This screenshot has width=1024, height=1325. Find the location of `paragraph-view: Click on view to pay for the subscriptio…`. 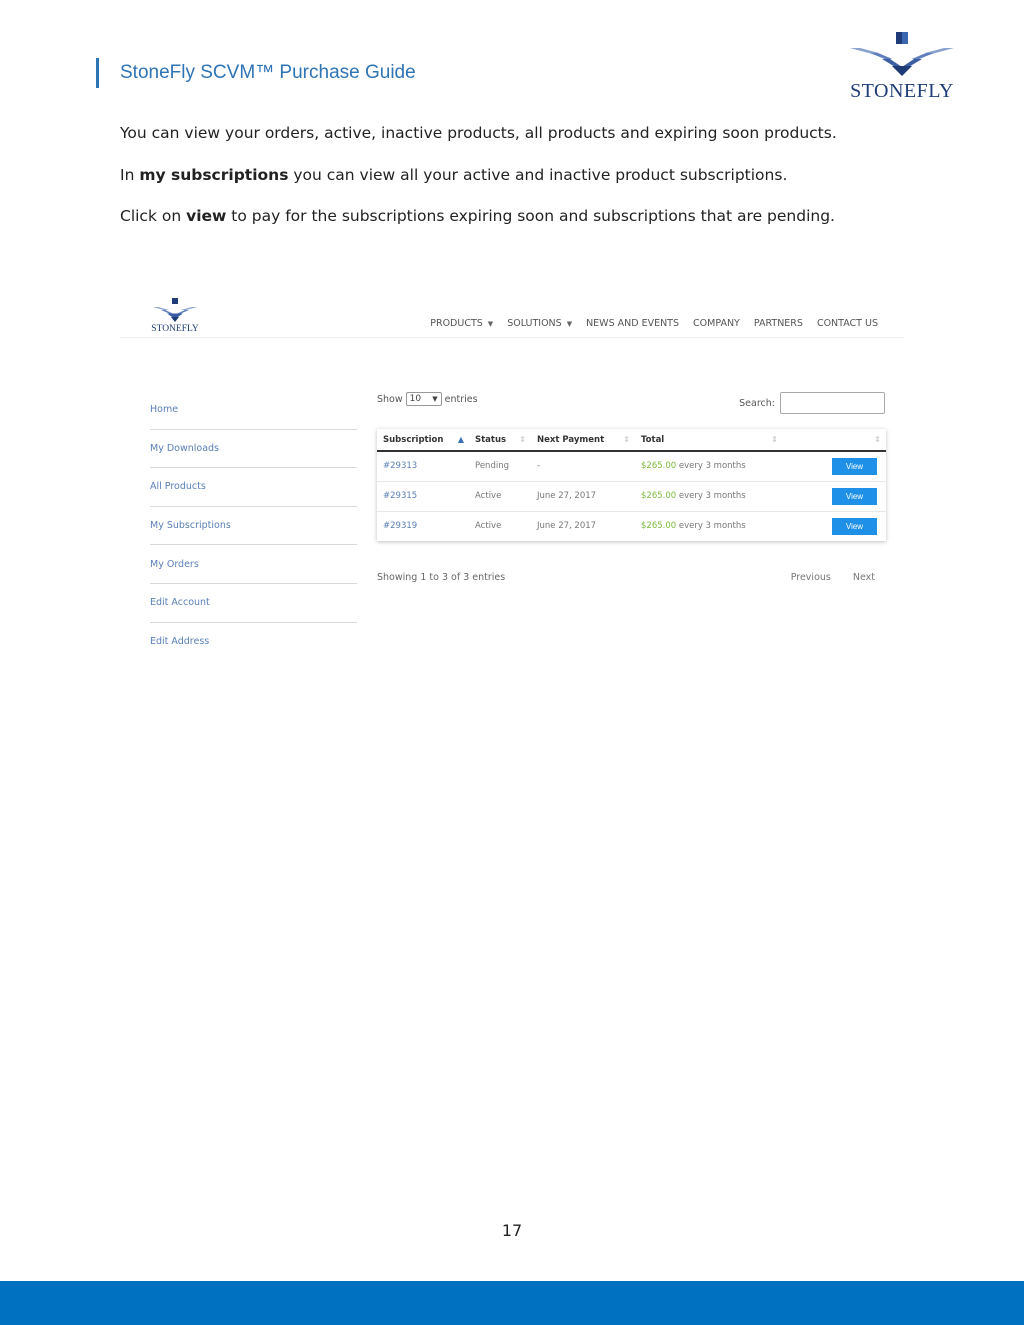

paragraph-view: Click on view to pay for the subscriptio… is located at coordinates (477, 216).